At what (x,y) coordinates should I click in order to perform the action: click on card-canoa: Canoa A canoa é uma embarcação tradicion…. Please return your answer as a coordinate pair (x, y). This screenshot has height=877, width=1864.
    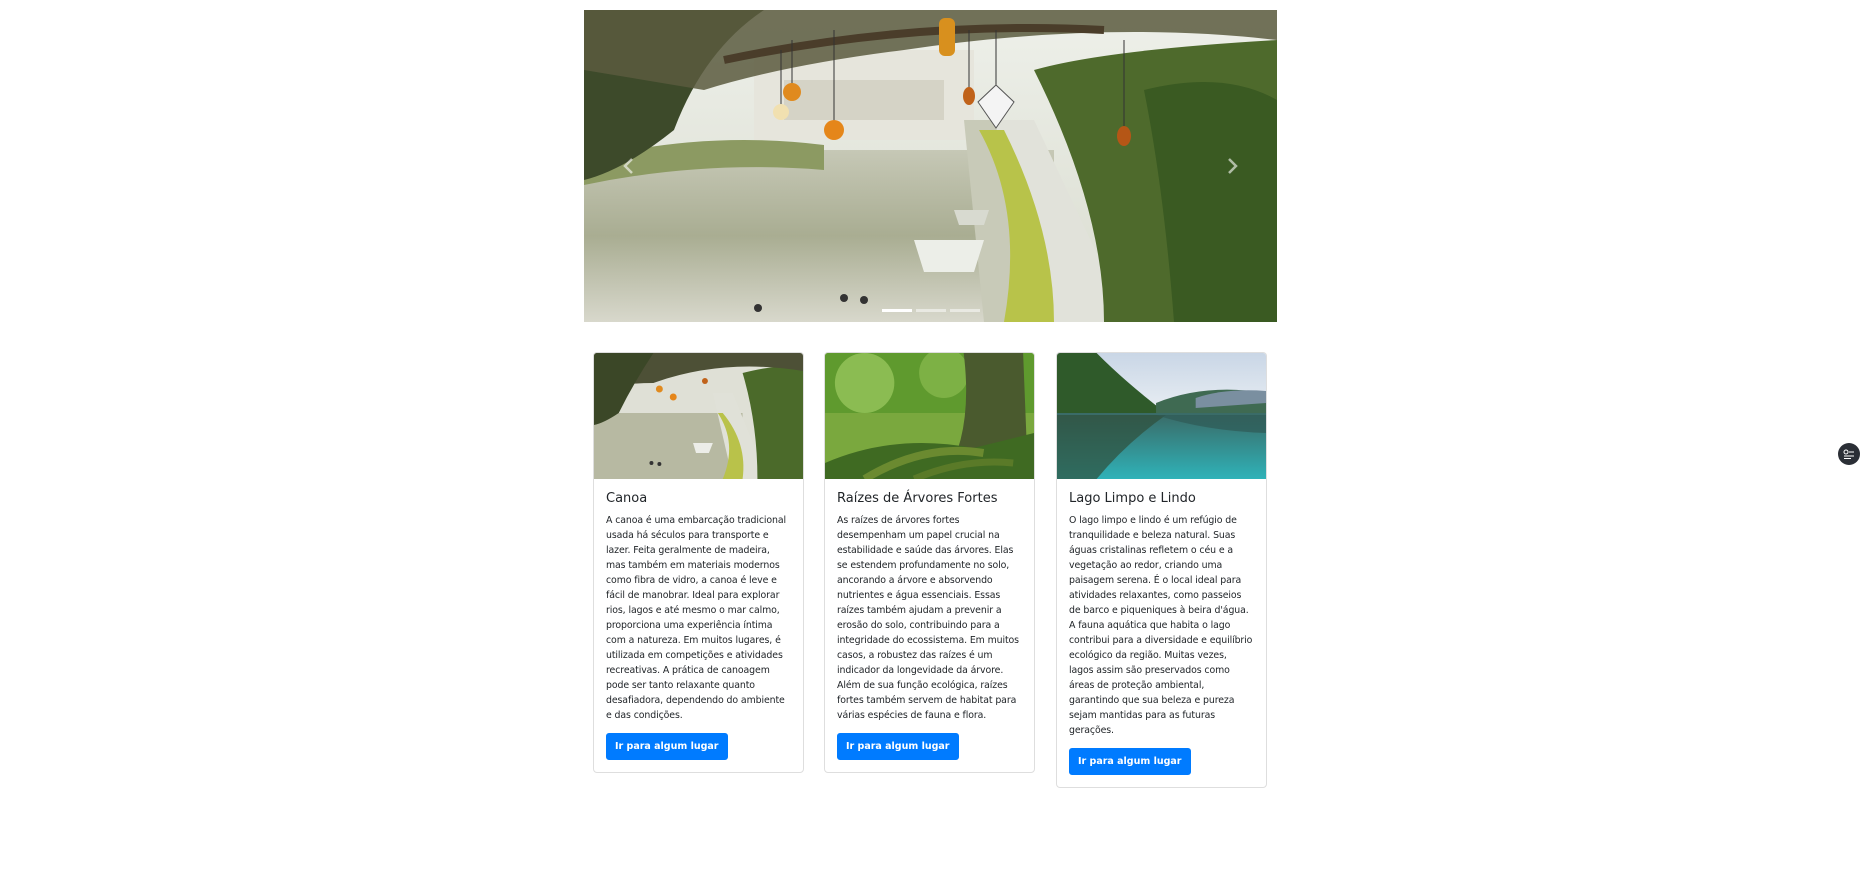
    Looking at the image, I should click on (698, 562).